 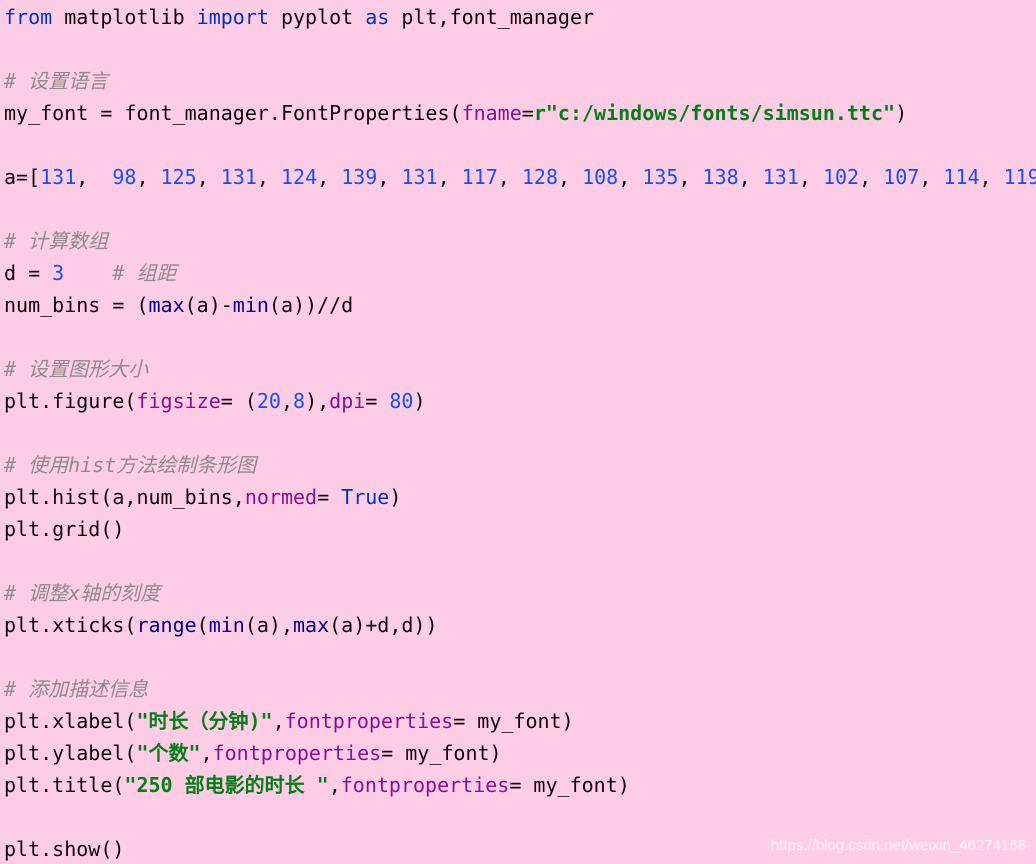 What do you see at coordinates (269, 625) in the screenshot?
I see `code-token-plain: (a),` at bounding box center [269, 625].